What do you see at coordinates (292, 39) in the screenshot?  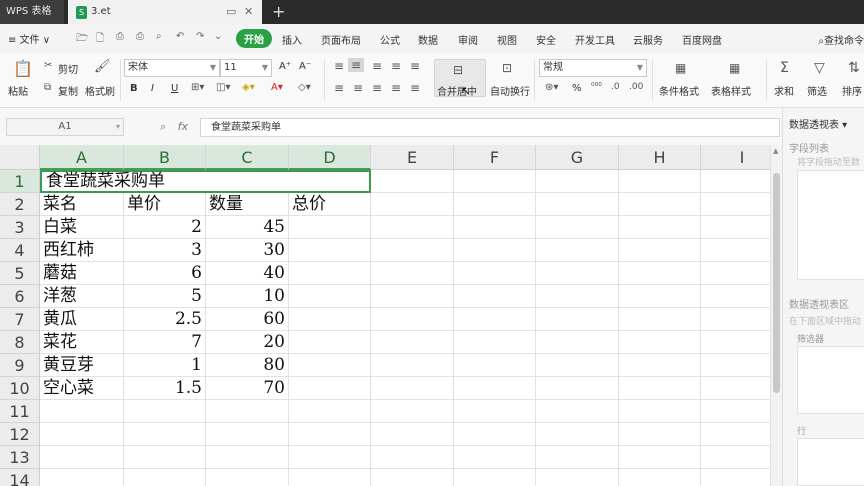 I see `tab-insert: 插入` at bounding box center [292, 39].